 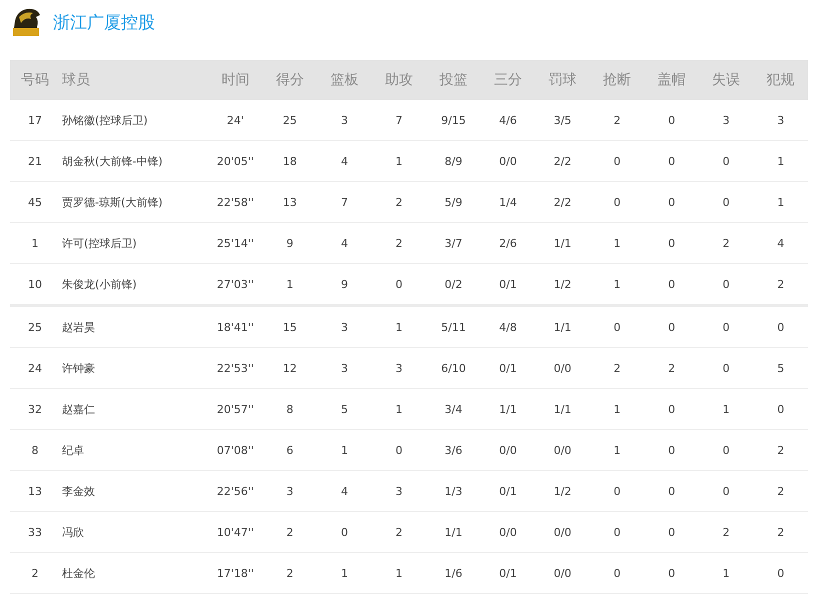 What do you see at coordinates (290, 120) in the screenshot?
I see `table-cell: 25` at bounding box center [290, 120].